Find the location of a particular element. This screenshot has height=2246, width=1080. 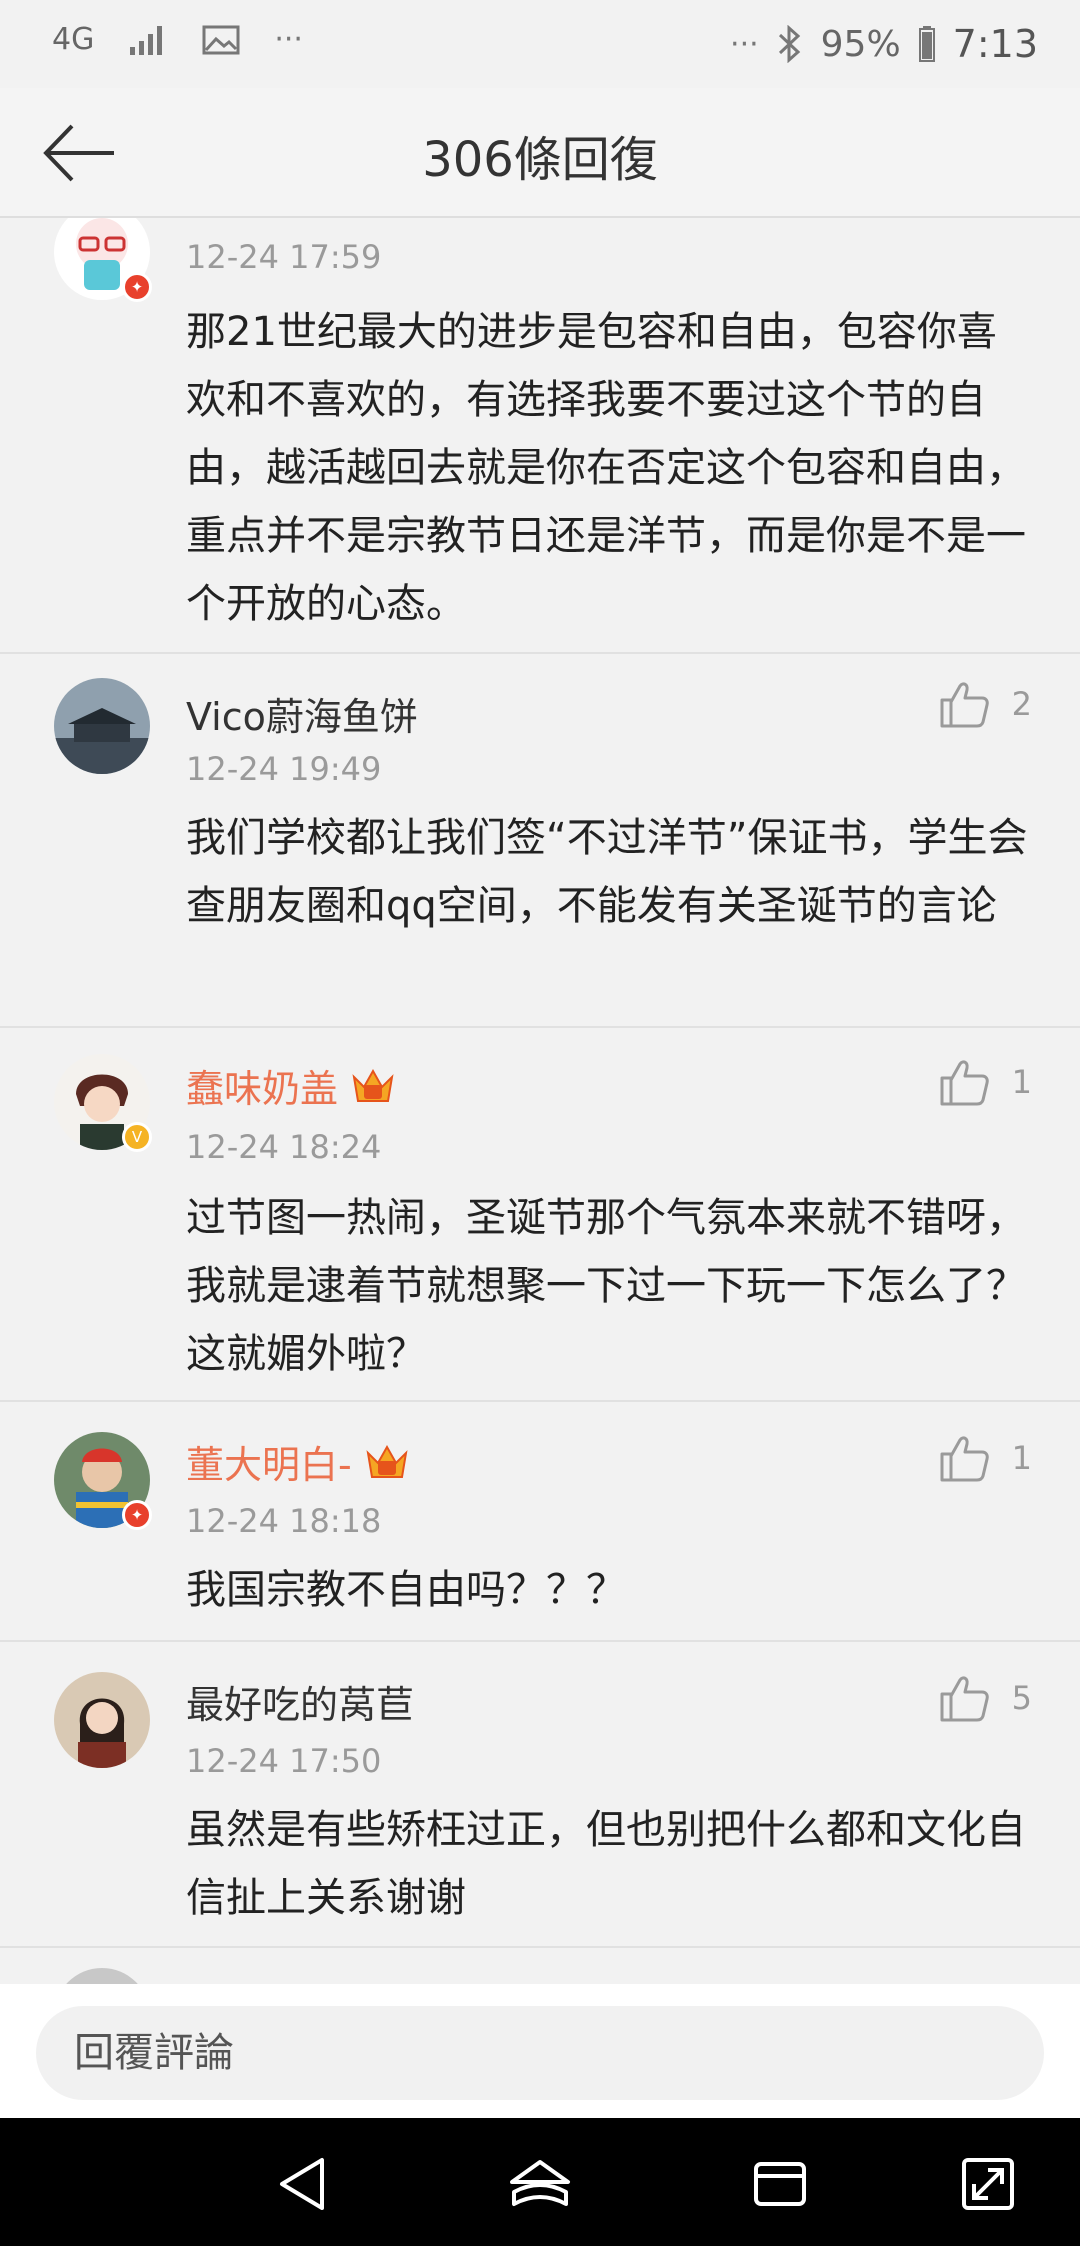

signal-icon is located at coordinates (146, 40).